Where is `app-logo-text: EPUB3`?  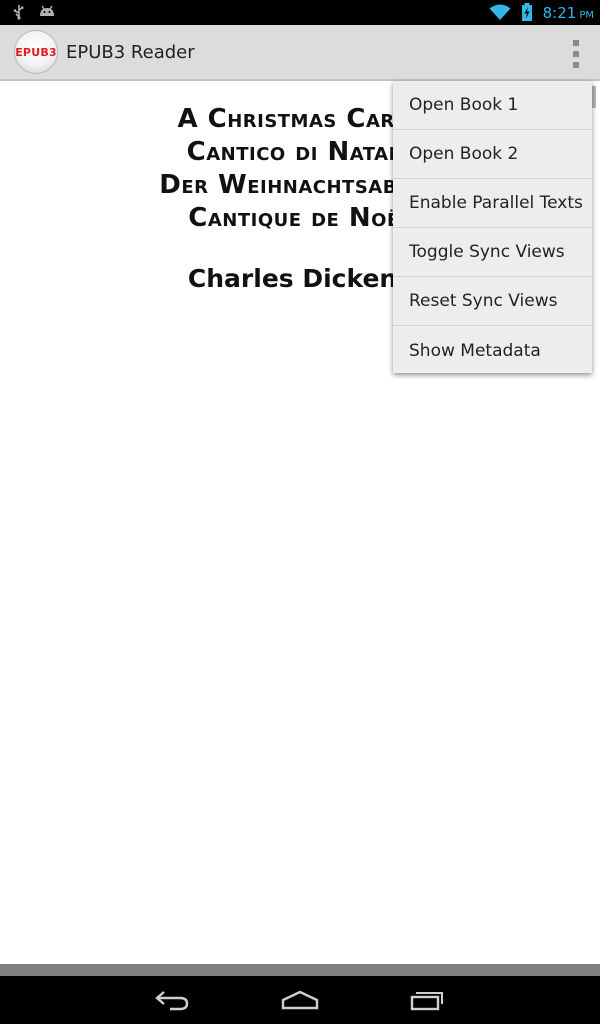 app-logo-text: EPUB3 is located at coordinates (36, 52).